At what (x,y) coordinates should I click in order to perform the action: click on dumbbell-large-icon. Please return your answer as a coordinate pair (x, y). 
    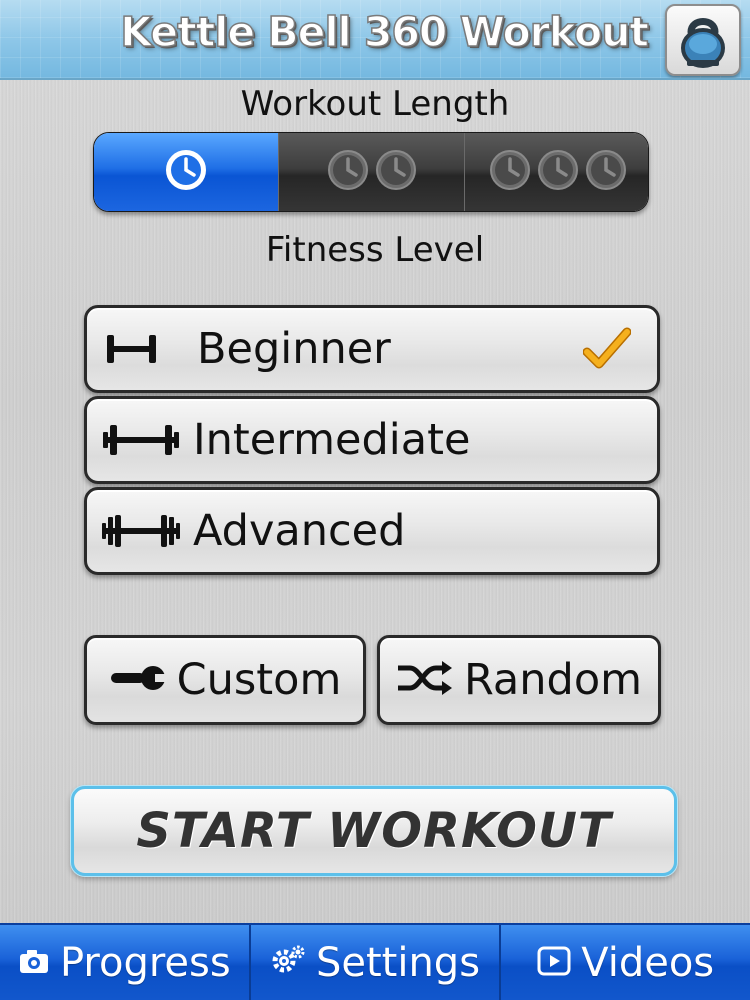
    Looking at the image, I should click on (146, 531).